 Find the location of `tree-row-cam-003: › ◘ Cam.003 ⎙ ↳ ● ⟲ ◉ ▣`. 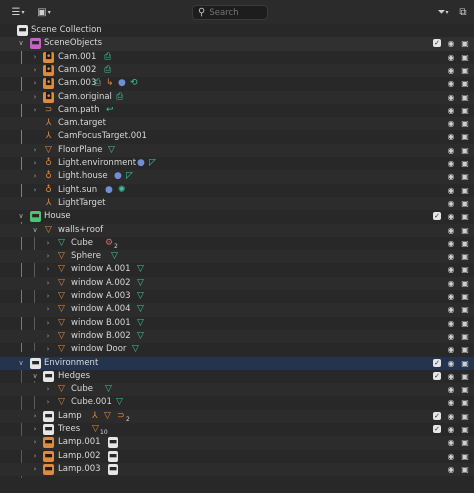

tree-row-cam-003: › ◘ Cam.003 ⎙ ↳ ● ⟲ ◉ ▣ is located at coordinates (237, 83).